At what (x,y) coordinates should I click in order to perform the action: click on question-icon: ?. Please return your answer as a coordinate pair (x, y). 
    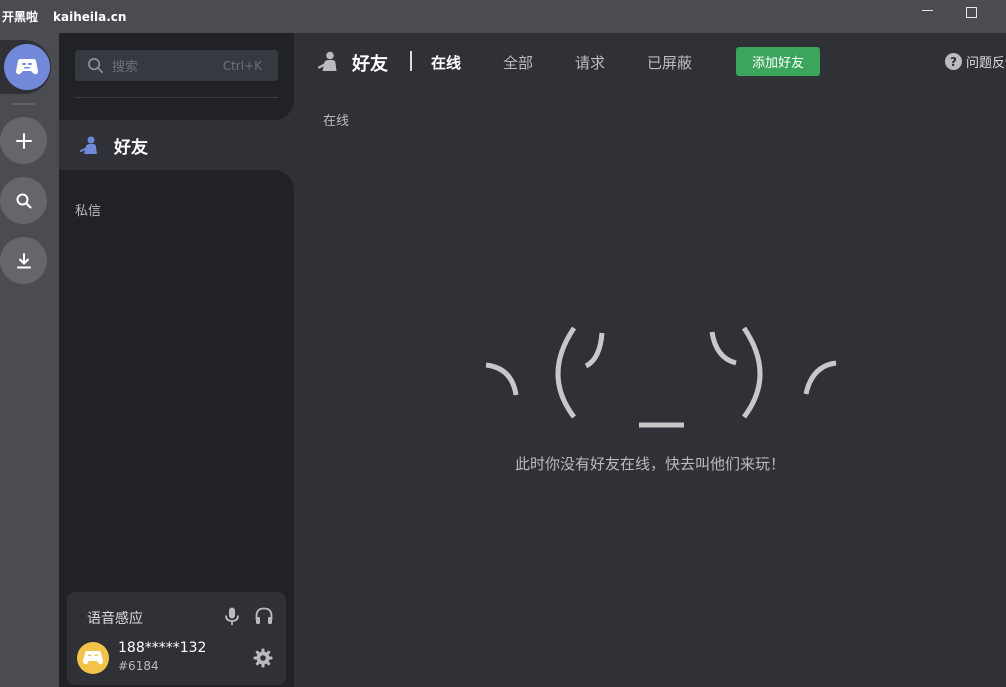
    Looking at the image, I should click on (953, 61).